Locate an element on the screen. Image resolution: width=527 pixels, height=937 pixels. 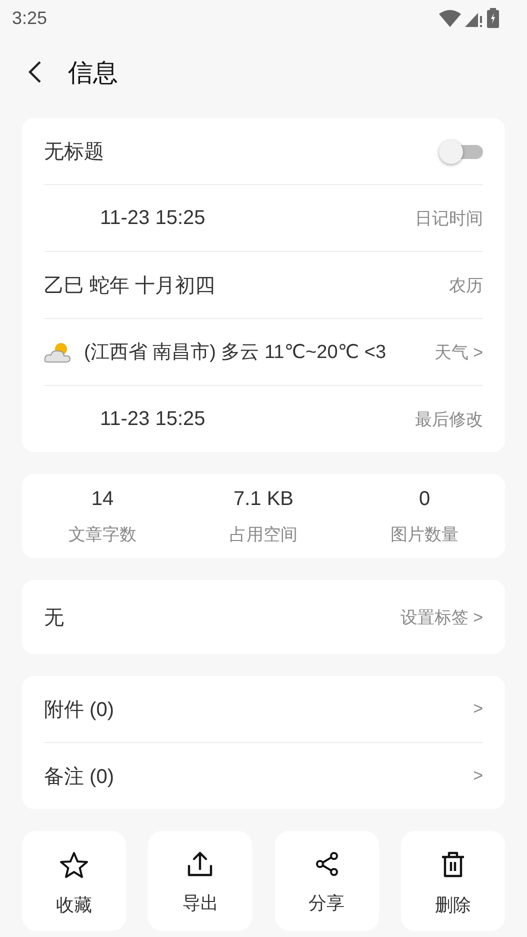
page-title: 信息 is located at coordinates (93, 73).